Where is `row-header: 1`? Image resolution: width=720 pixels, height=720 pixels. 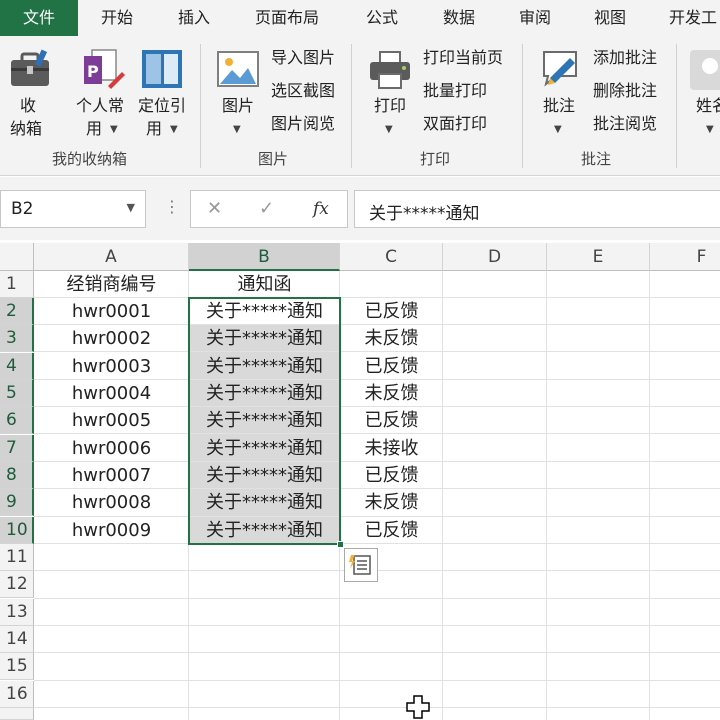
row-header: 1 is located at coordinates (17, 284).